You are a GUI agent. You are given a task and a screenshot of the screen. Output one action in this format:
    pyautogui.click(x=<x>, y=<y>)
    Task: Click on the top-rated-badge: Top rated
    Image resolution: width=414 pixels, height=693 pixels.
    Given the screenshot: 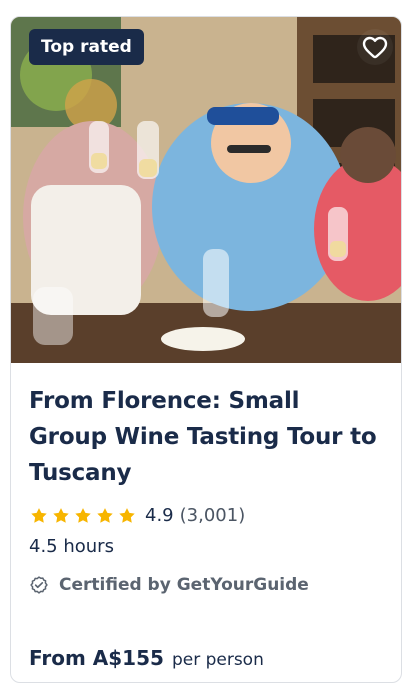 What is the action you would take?
    pyautogui.click(x=86, y=47)
    